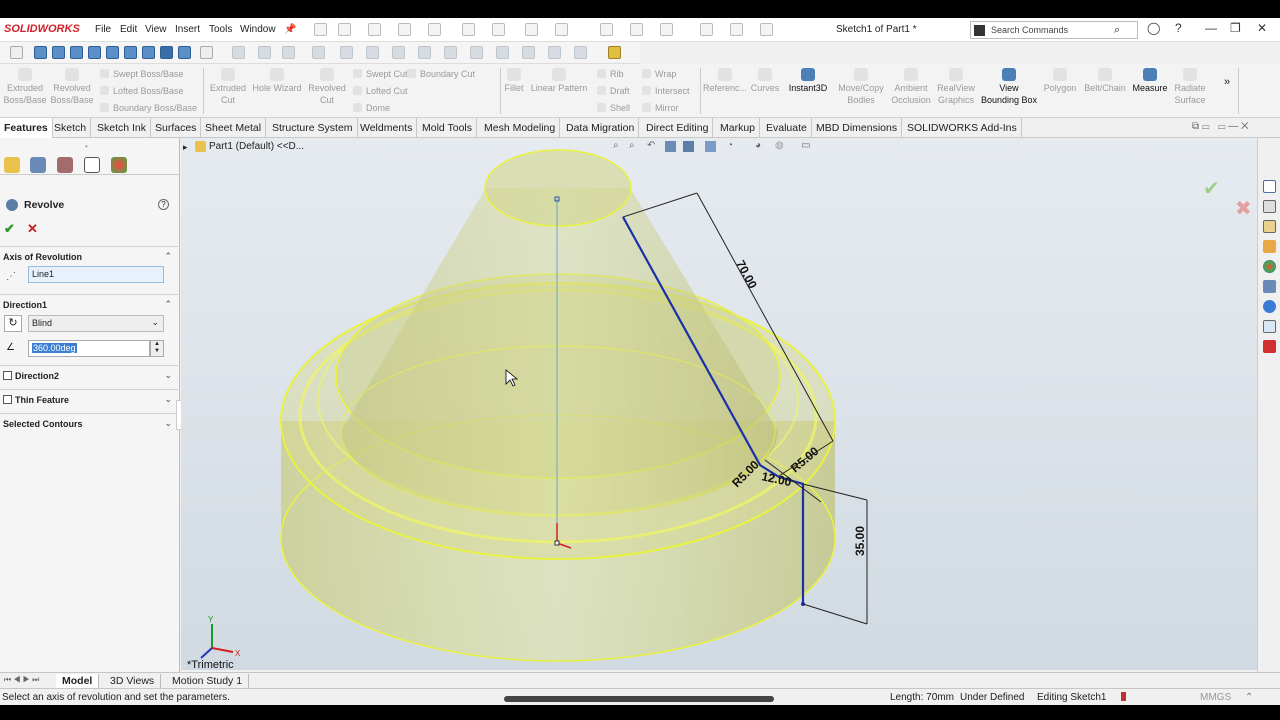 The height and width of the screenshot is (720, 1280). I want to click on open-icon, so click(374, 29).